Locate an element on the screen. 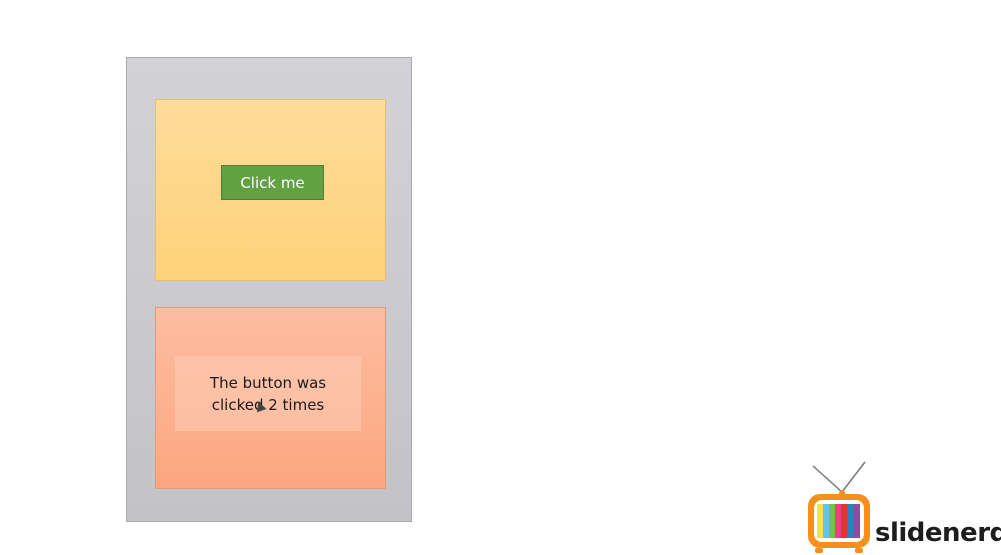  top-panel: Click me is located at coordinates (270, 190).